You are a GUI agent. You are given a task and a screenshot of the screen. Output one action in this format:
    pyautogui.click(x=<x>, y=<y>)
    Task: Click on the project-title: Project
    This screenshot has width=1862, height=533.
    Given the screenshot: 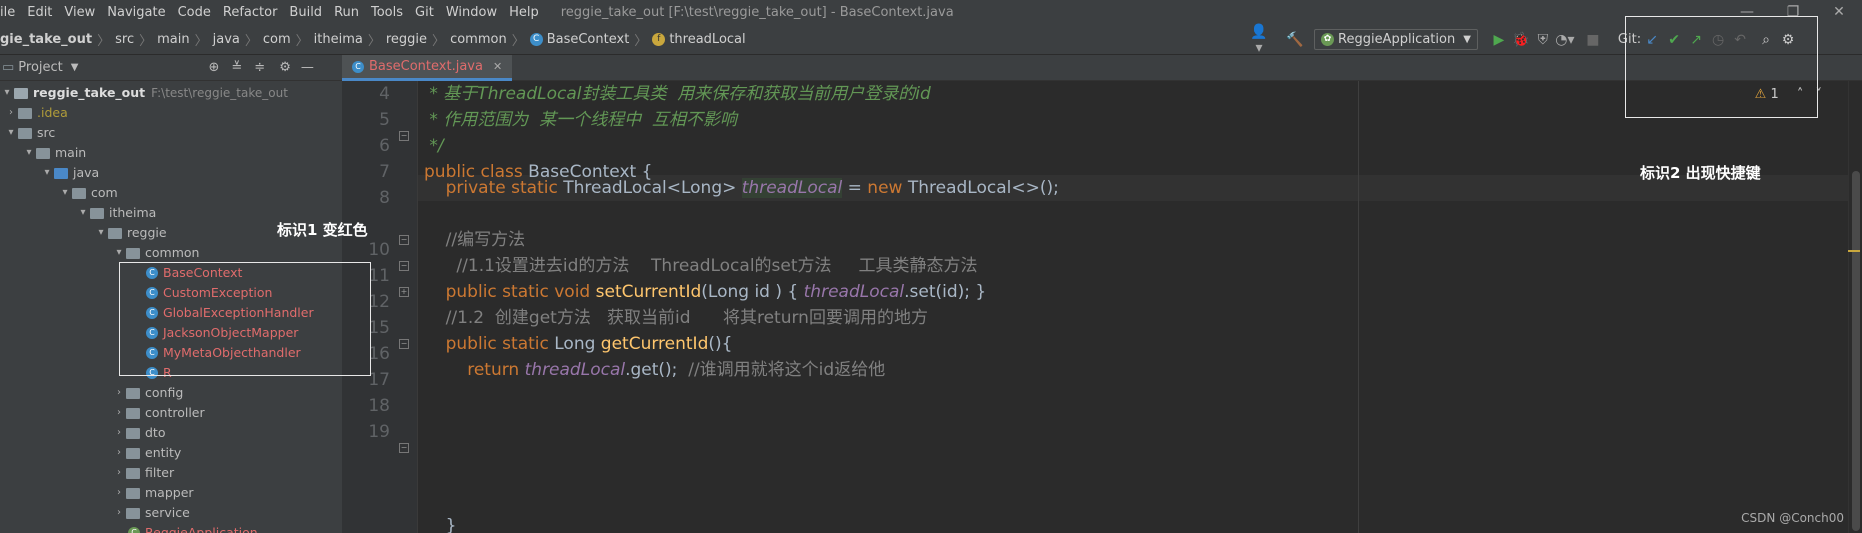 What is the action you would take?
    pyautogui.click(x=40, y=67)
    